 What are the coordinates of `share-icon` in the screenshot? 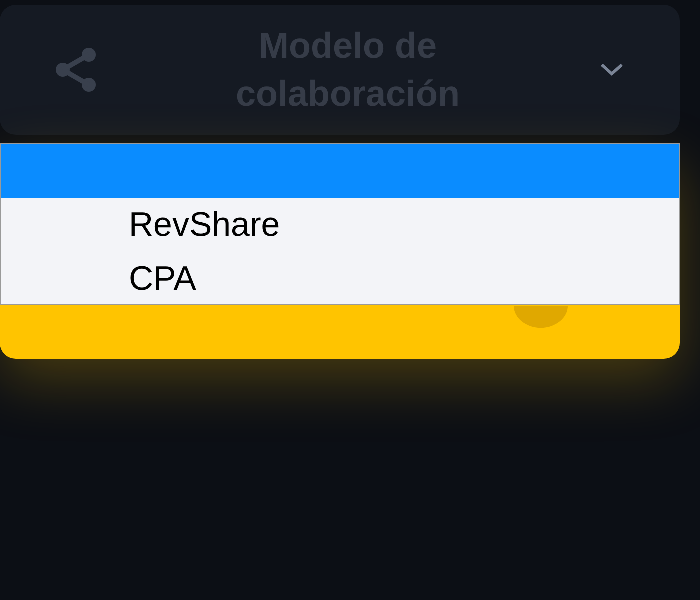 It's located at (76, 70).